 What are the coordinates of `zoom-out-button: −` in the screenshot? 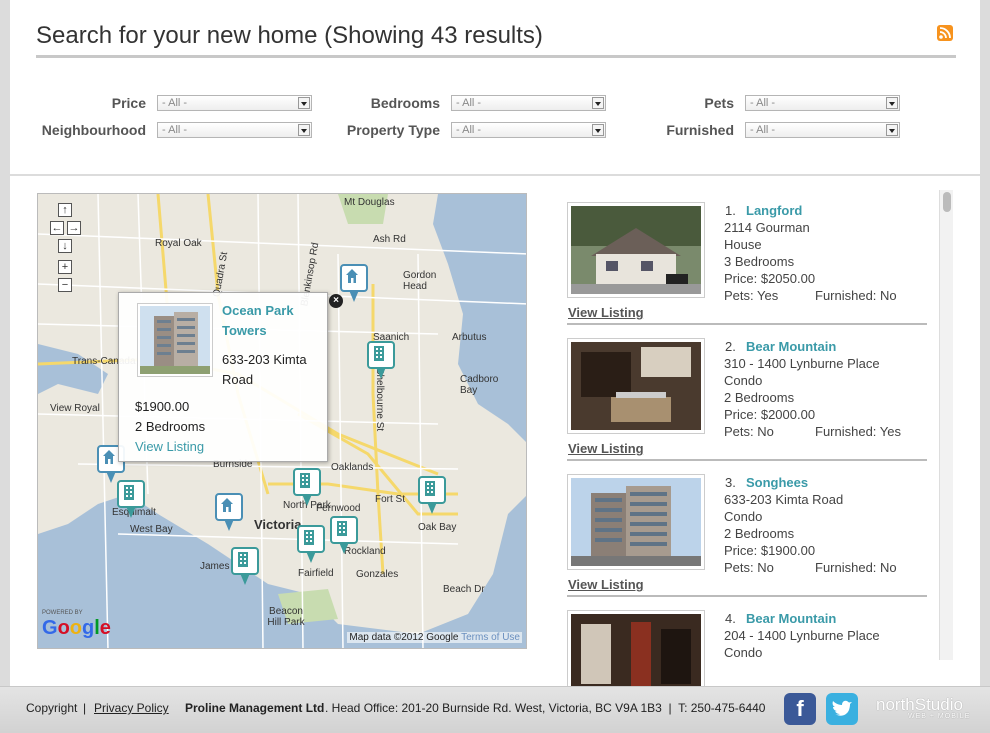 It's located at (65, 285).